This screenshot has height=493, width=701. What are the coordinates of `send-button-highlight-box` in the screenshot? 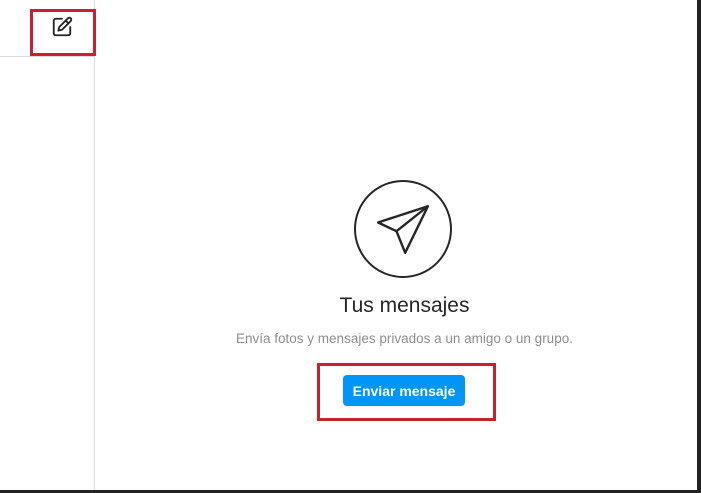 It's located at (406, 392).